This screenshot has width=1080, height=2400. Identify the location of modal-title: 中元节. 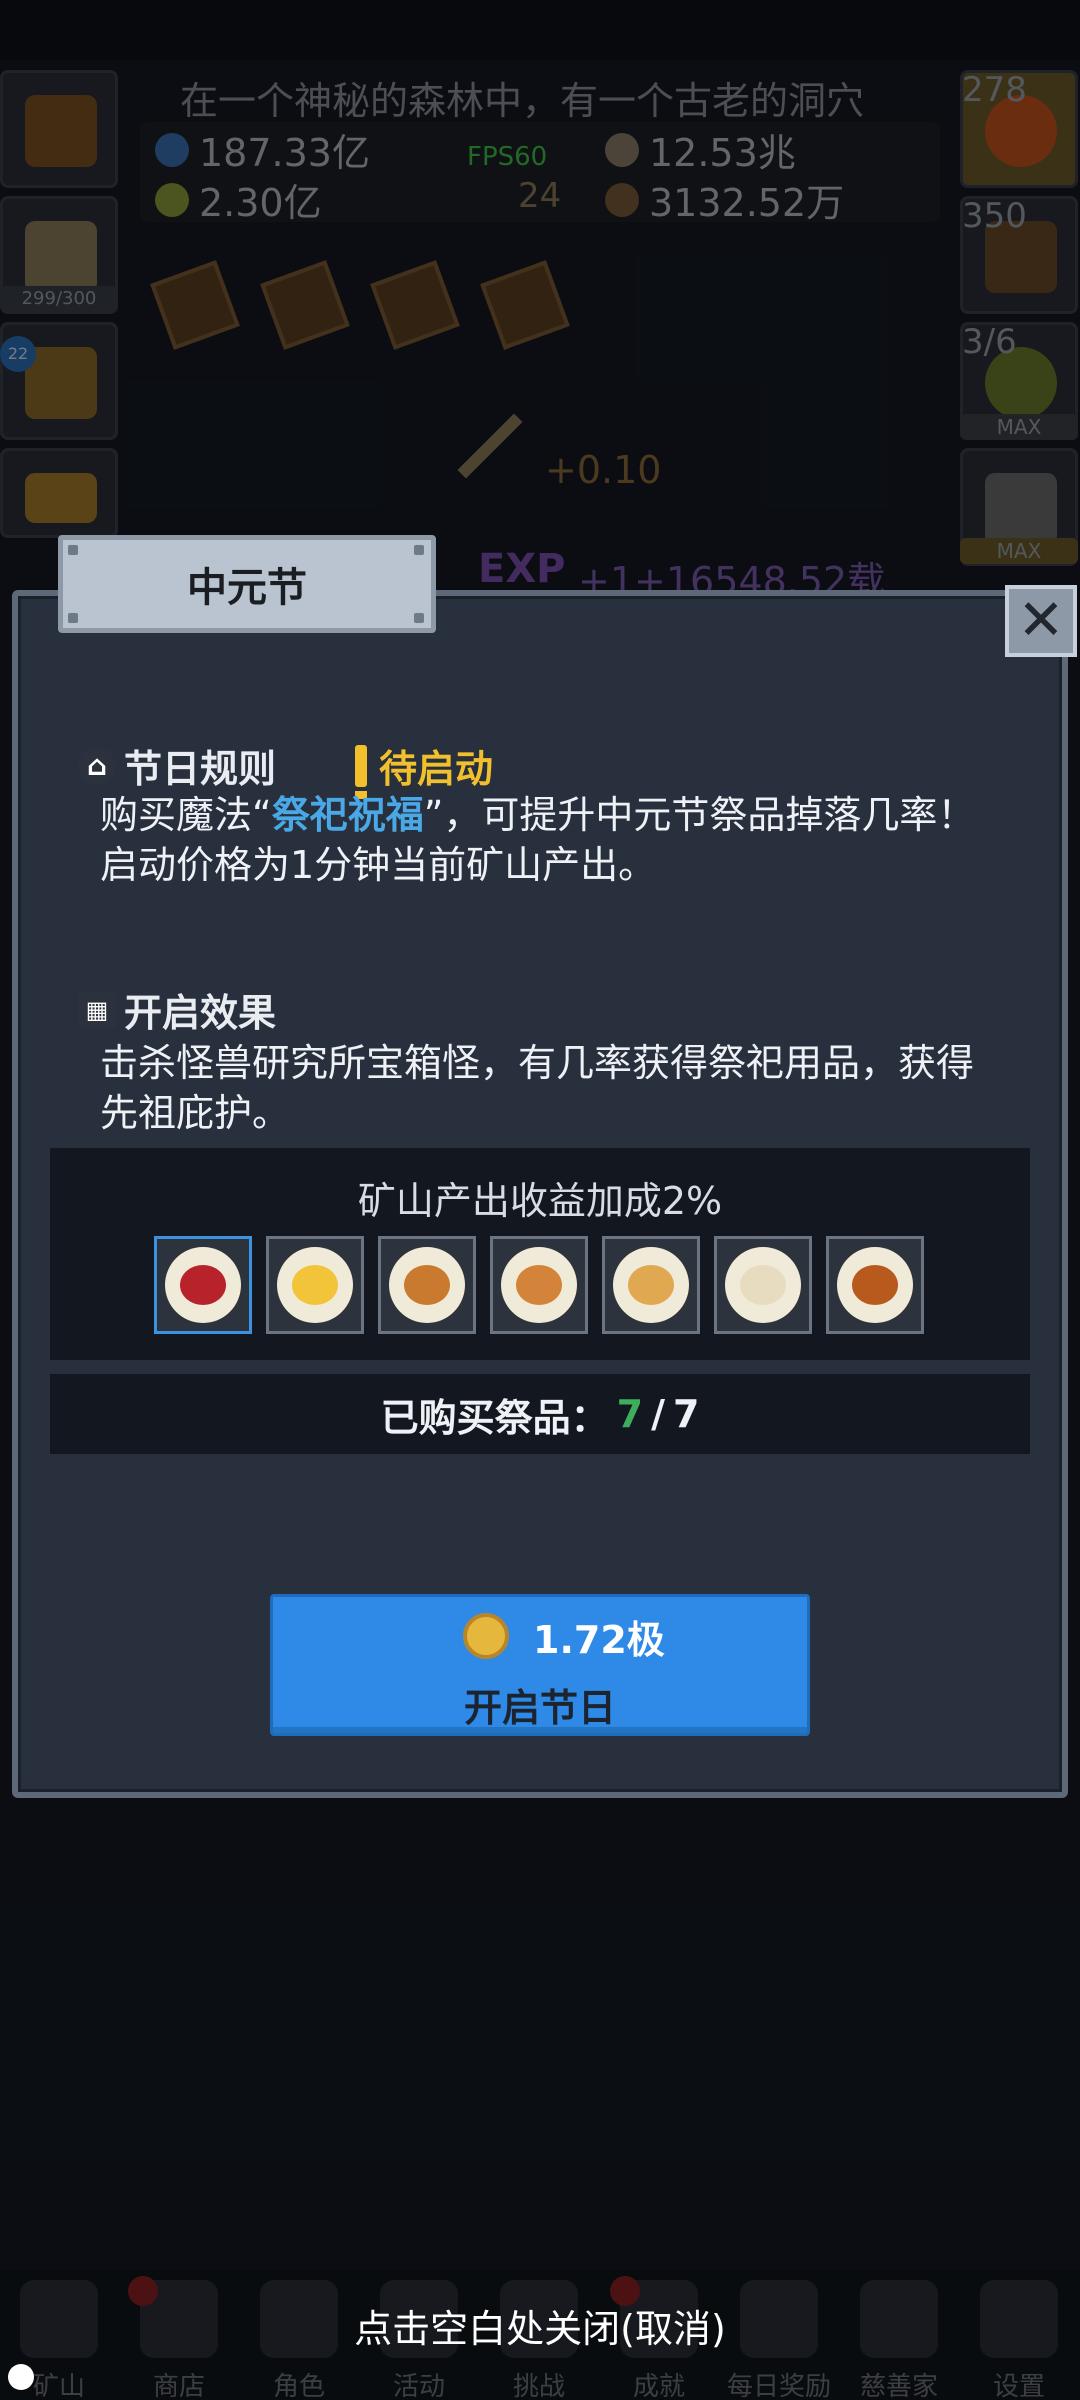
(247, 588).